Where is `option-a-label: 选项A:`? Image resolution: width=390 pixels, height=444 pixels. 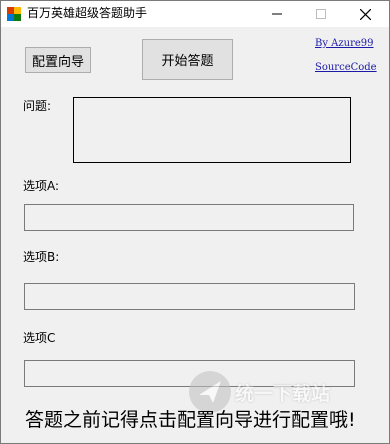 option-a-label: 选项A: is located at coordinates (41, 186).